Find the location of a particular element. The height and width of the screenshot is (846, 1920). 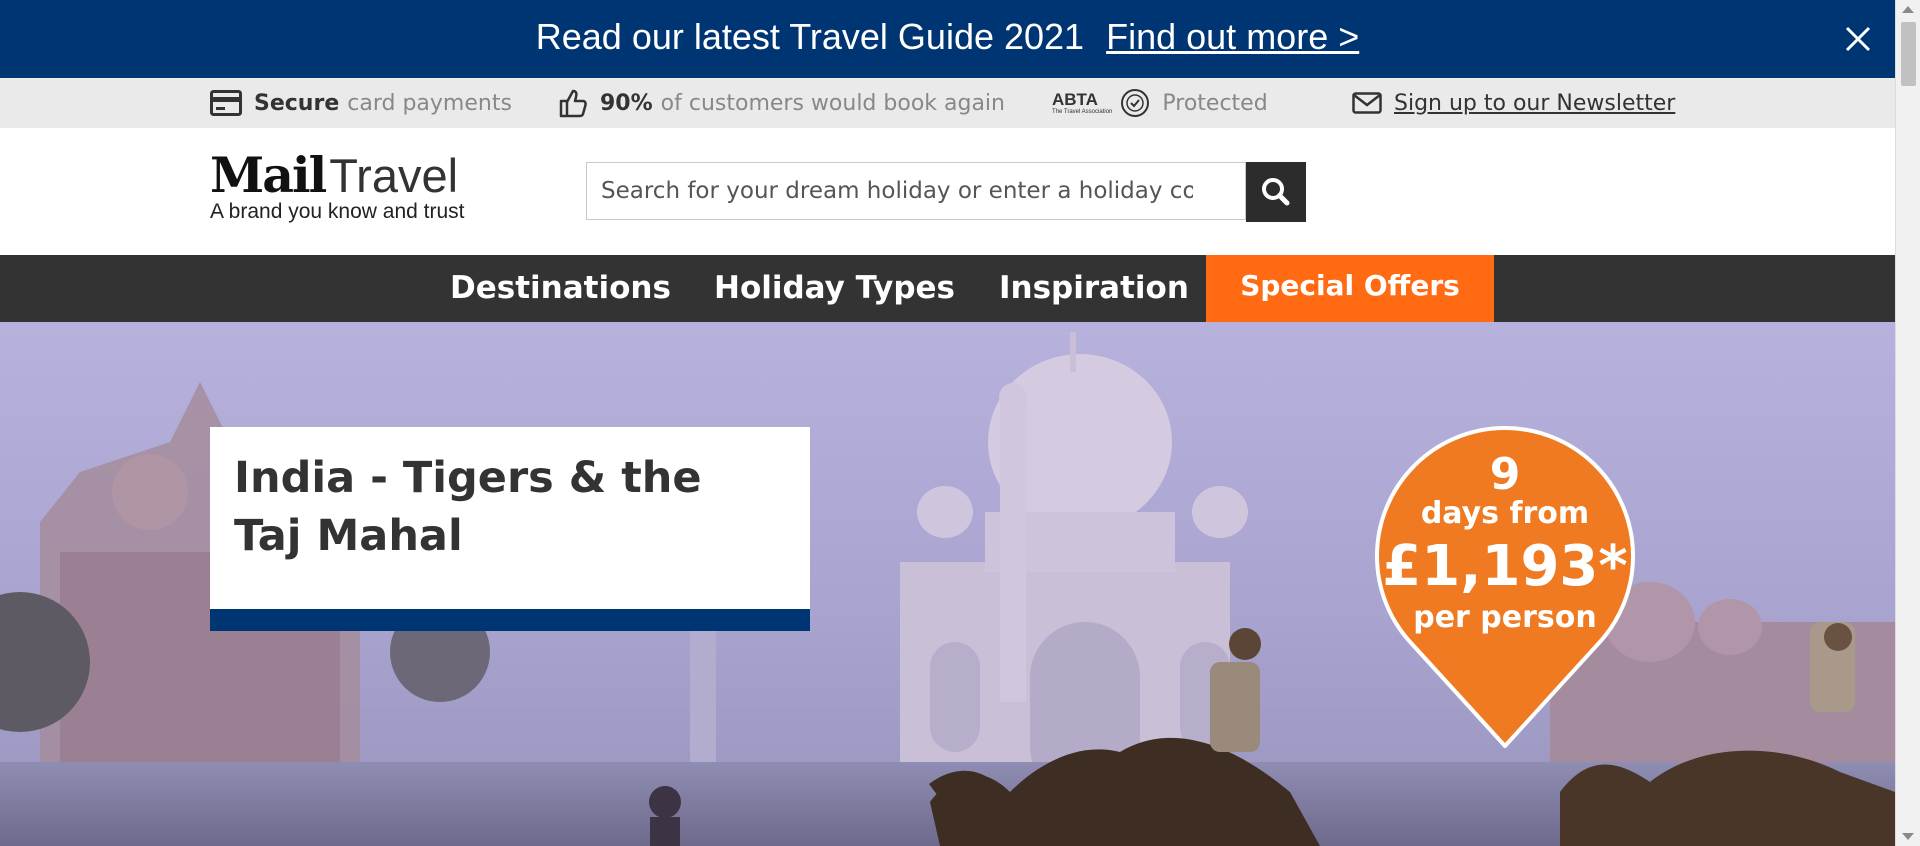

price-text: 9 days from £1,193* per person is located at coordinates (1505, 542).